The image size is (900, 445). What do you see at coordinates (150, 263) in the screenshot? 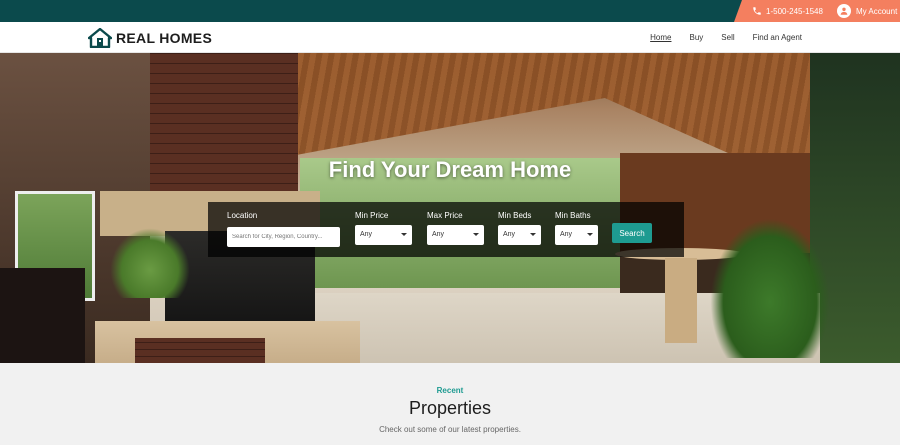
I see `hero-bg-plant-small` at bounding box center [150, 263].